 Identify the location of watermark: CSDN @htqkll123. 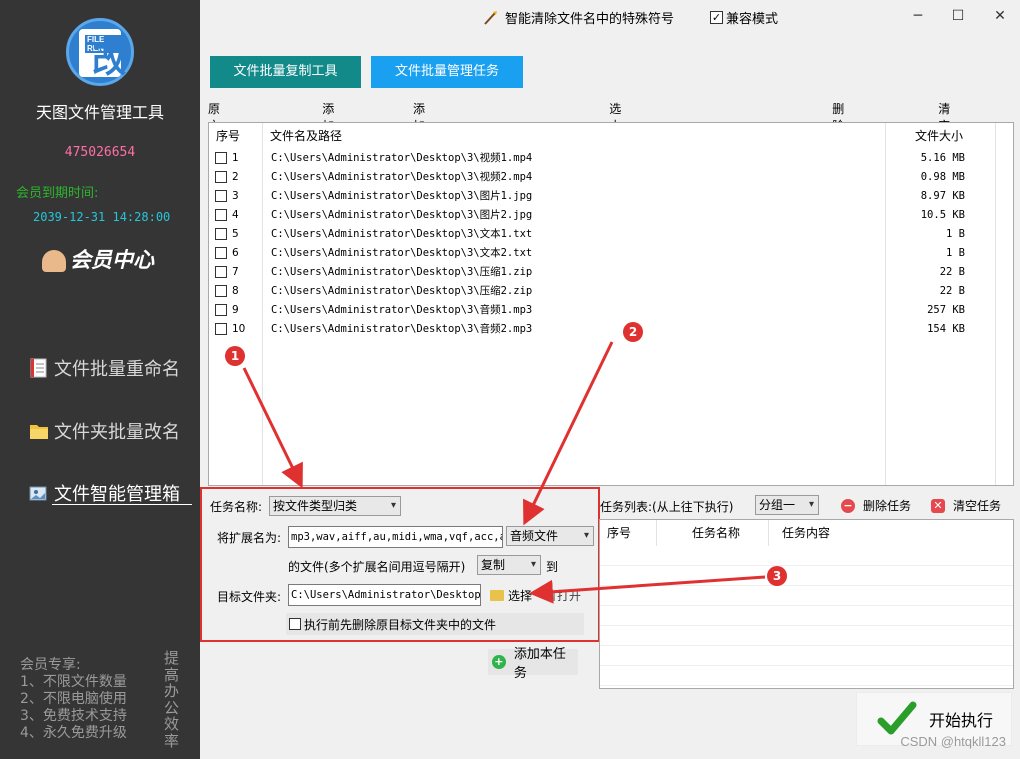
(953, 741).